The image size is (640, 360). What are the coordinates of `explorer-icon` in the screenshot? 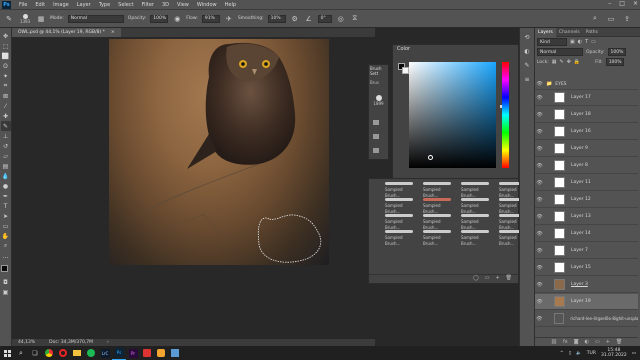 It's located at (77, 353).